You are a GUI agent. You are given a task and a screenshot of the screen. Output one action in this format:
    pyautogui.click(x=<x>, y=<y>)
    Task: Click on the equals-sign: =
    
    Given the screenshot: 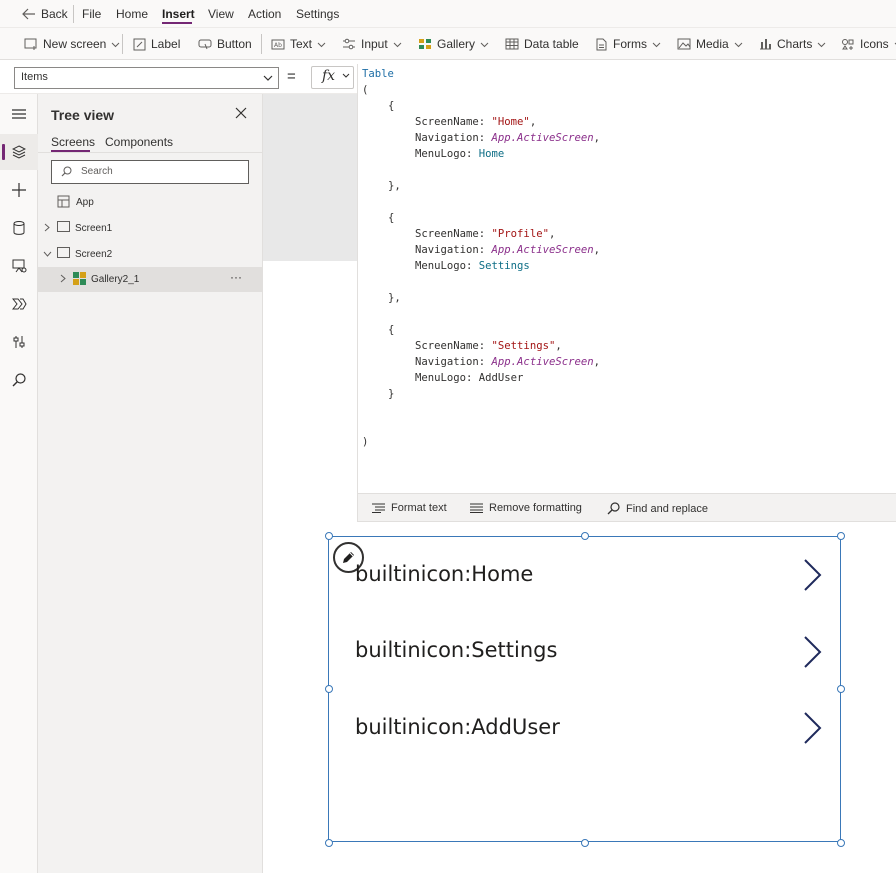 What is the action you would take?
    pyautogui.click(x=291, y=76)
    